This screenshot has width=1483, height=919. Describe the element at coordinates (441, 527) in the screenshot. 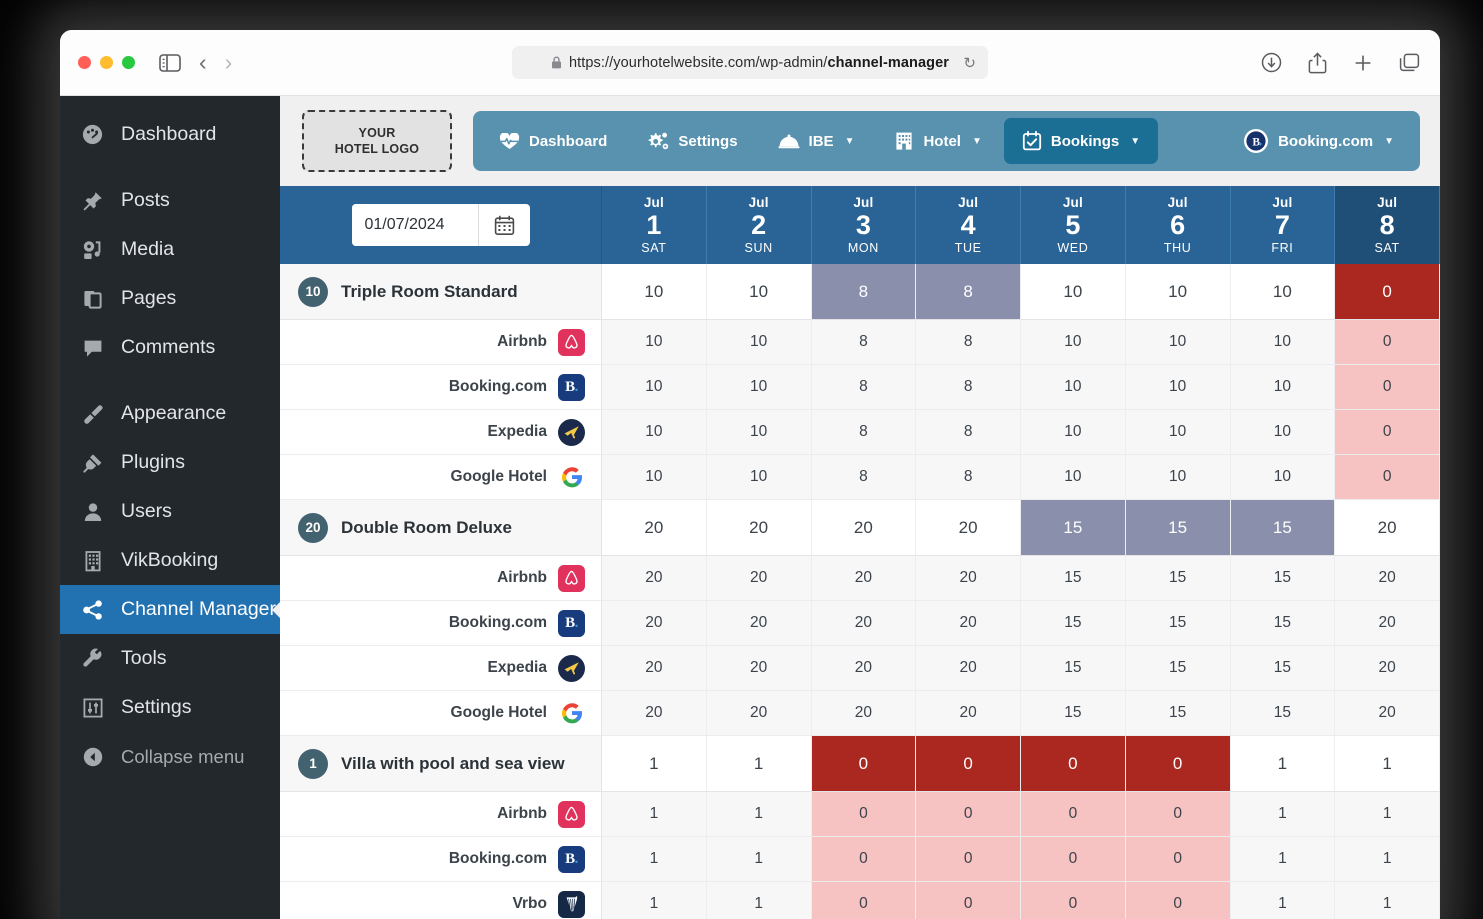

I see `room-name-cell: 20 Double Room Deluxe` at that location.